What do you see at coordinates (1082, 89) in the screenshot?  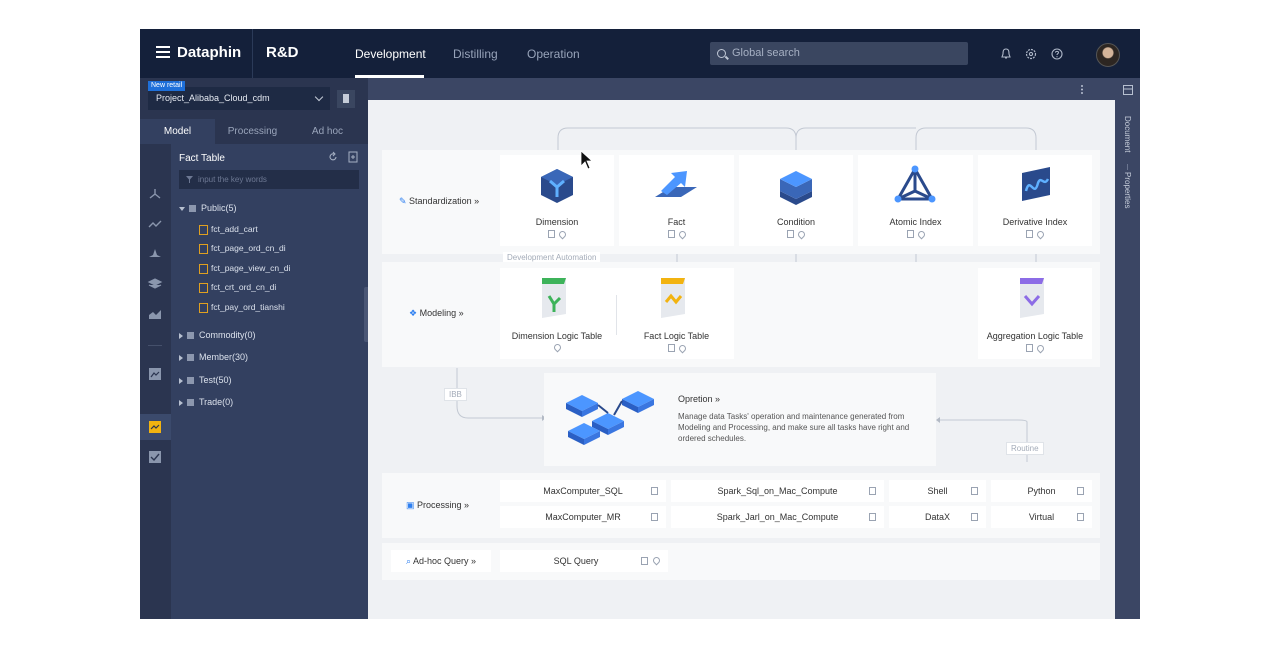 I see `more-icon` at bounding box center [1082, 89].